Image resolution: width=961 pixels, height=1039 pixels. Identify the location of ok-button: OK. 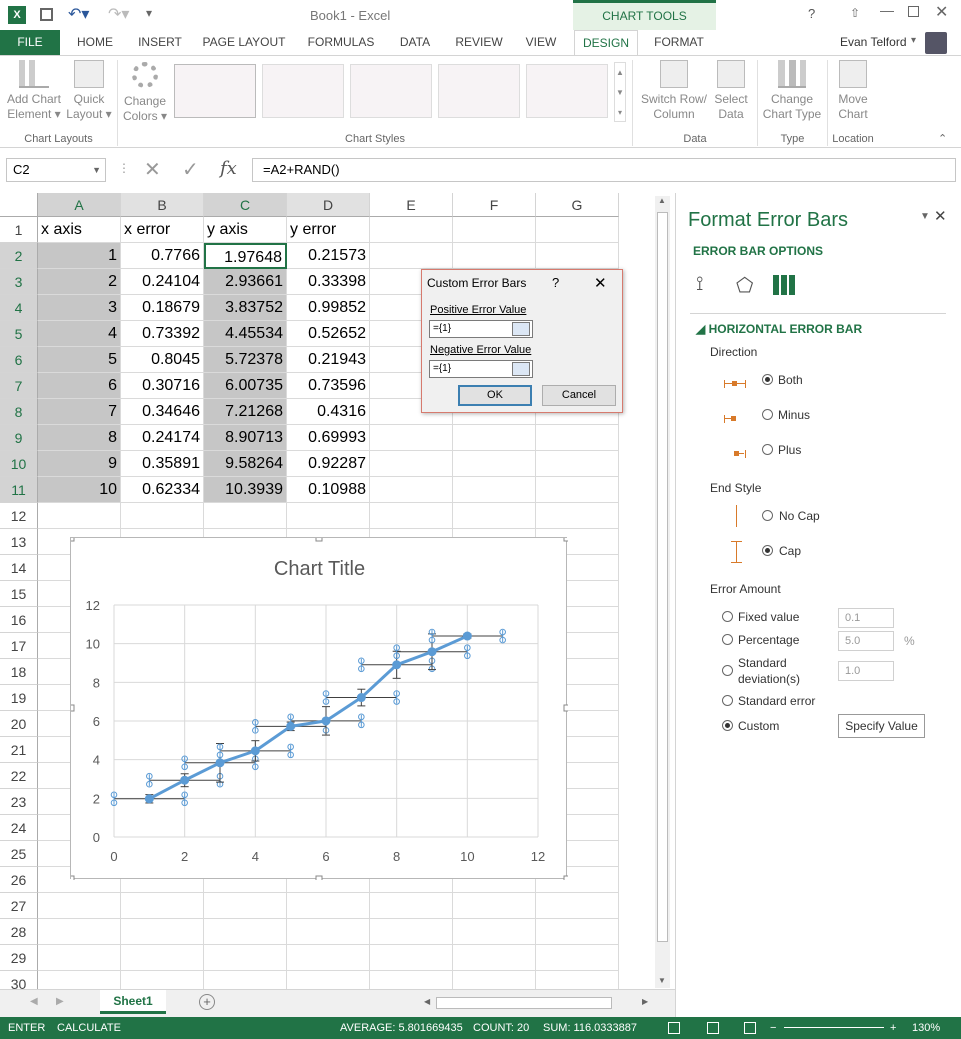
(495, 395).